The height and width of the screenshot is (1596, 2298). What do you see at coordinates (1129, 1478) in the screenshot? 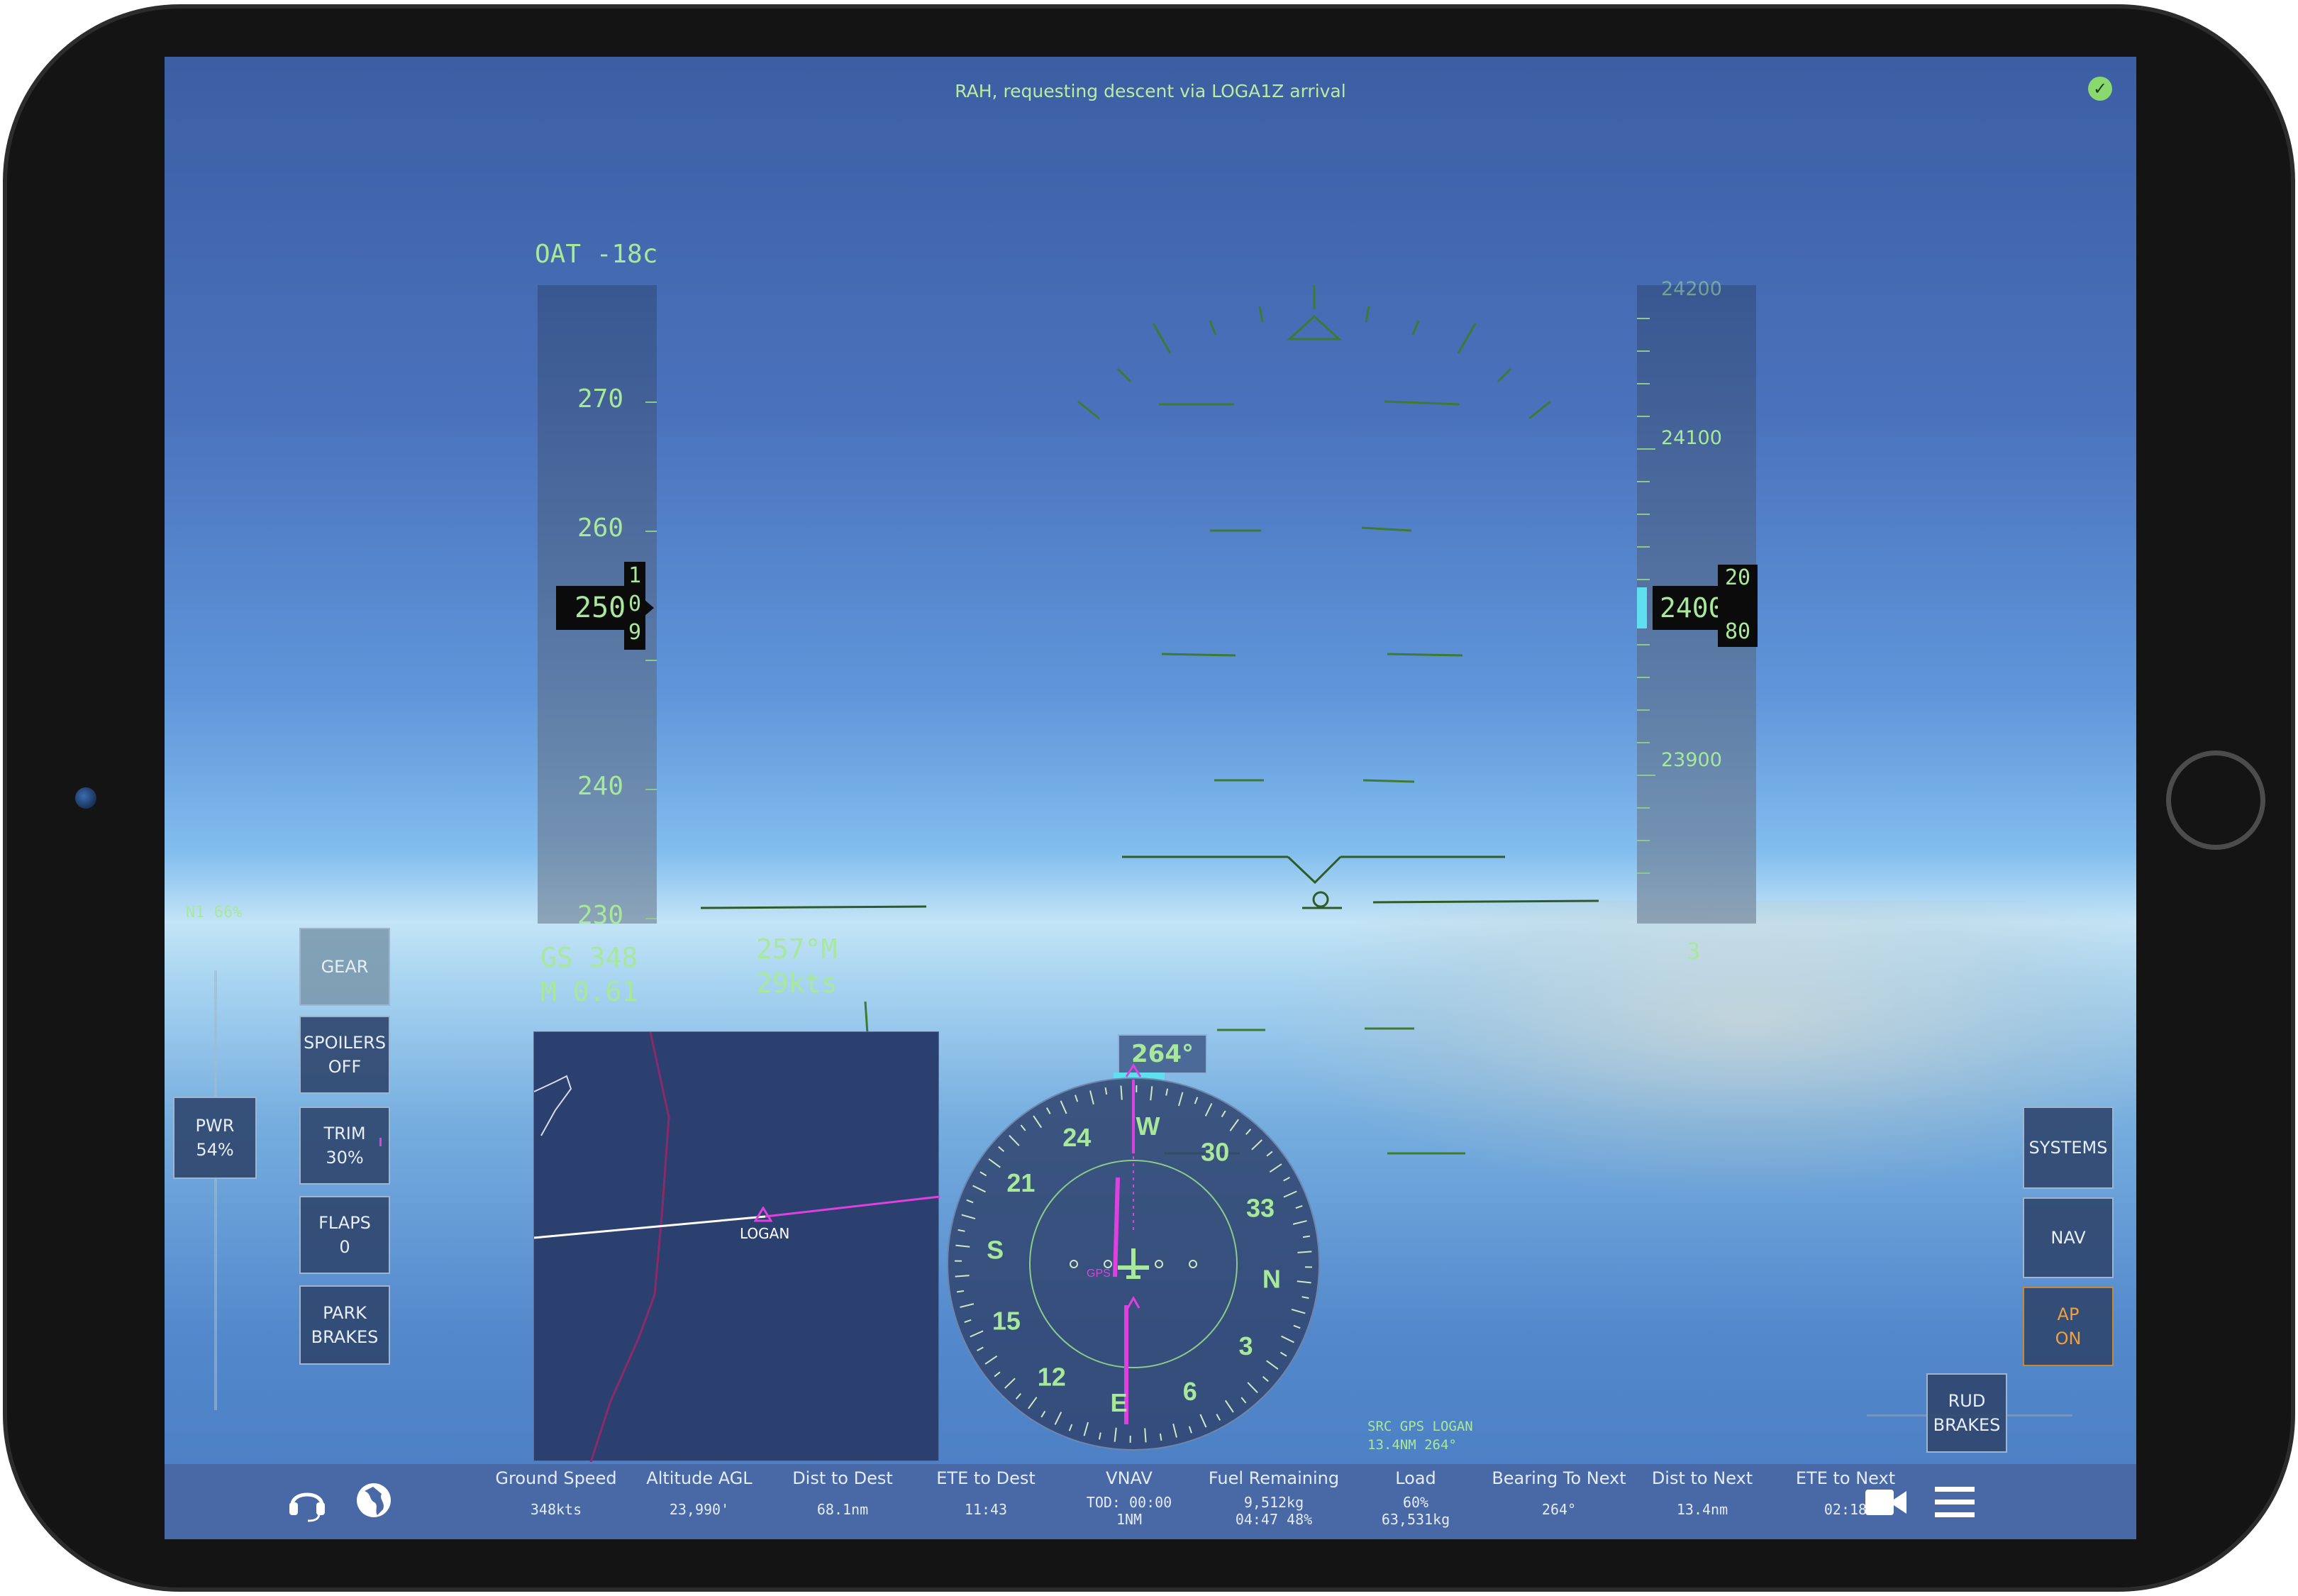
I see `stat-label: VNAV` at bounding box center [1129, 1478].